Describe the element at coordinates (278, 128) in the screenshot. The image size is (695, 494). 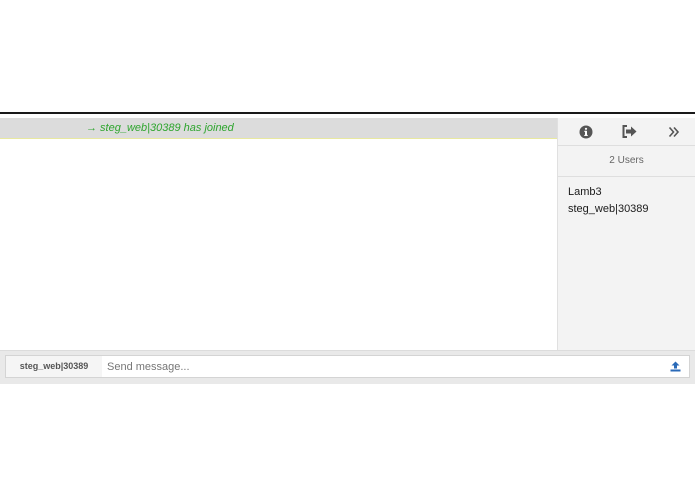
I see `join-notice: → steg_web|30389 has joined` at that location.